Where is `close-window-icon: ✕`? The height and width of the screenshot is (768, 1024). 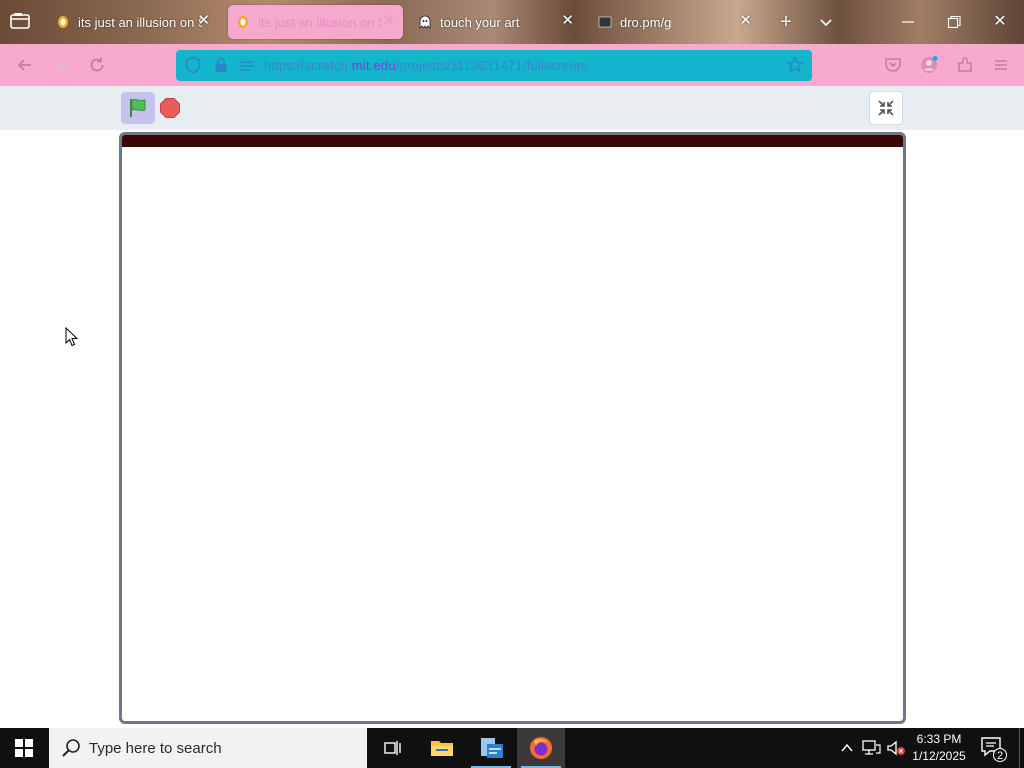 close-window-icon: ✕ is located at coordinates (1000, 22).